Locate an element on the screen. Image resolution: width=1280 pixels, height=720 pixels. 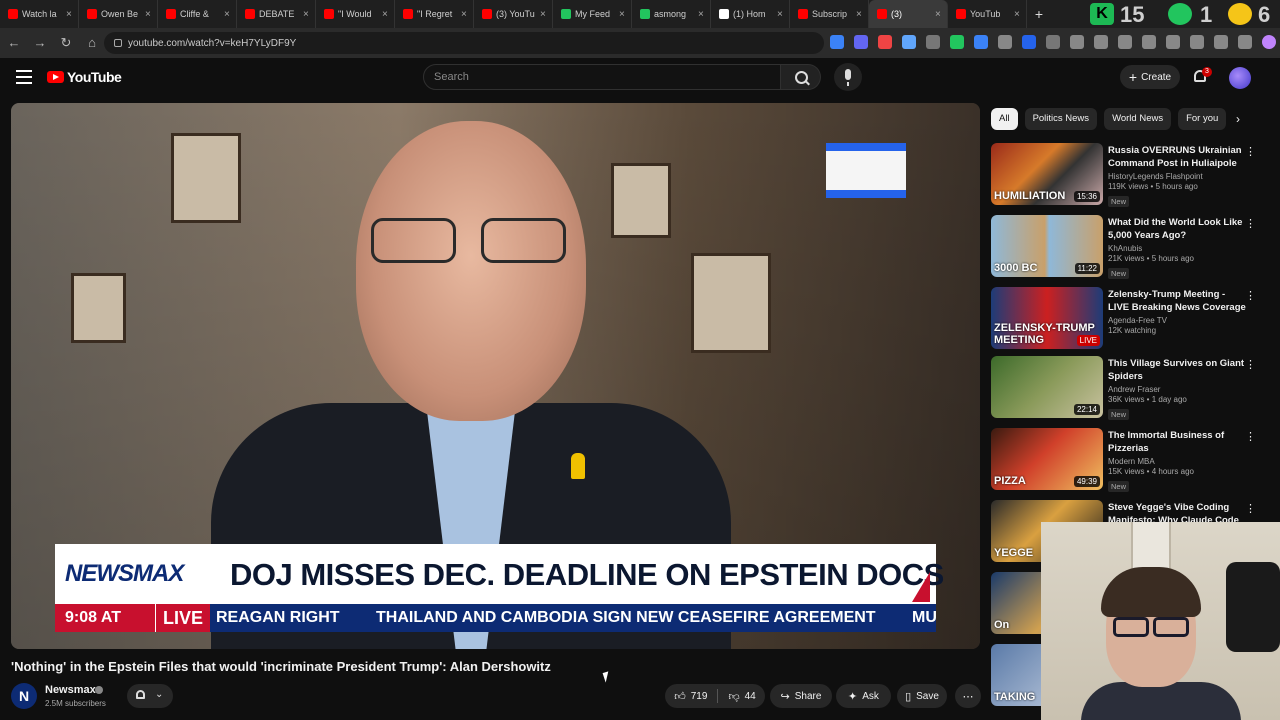
browser-tab: DEBATE × is located at coordinates (276, 14).